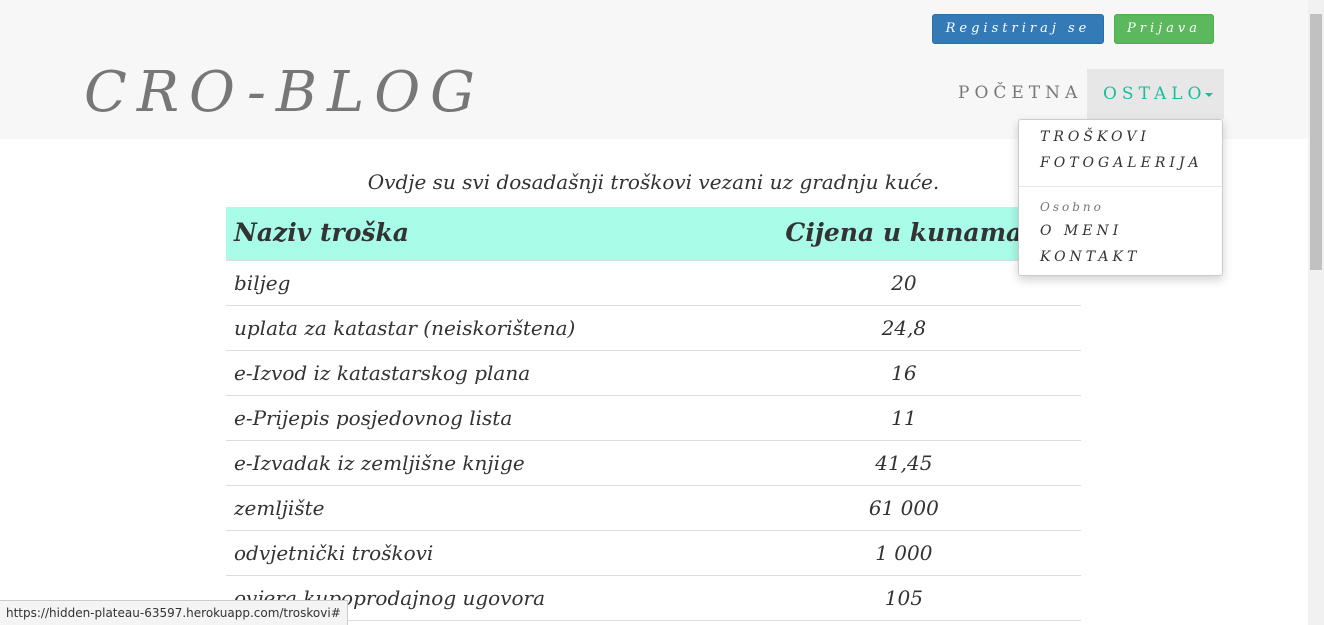  I want to click on nav-other-dropdown: OSTALO, so click(1155, 94).